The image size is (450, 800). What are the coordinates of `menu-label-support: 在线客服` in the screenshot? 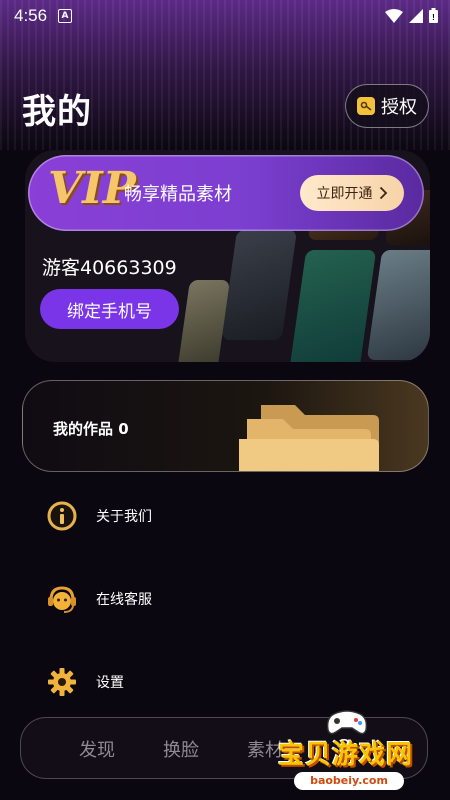 It's located at (124, 600).